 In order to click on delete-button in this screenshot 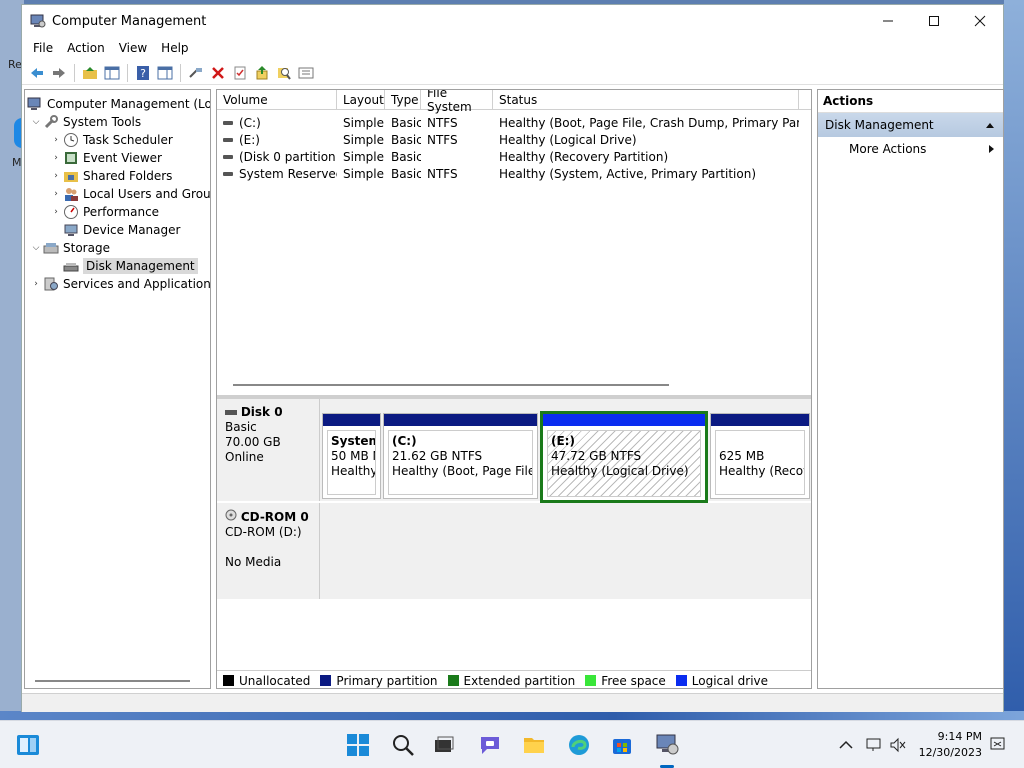, I will do `click(218, 73)`.